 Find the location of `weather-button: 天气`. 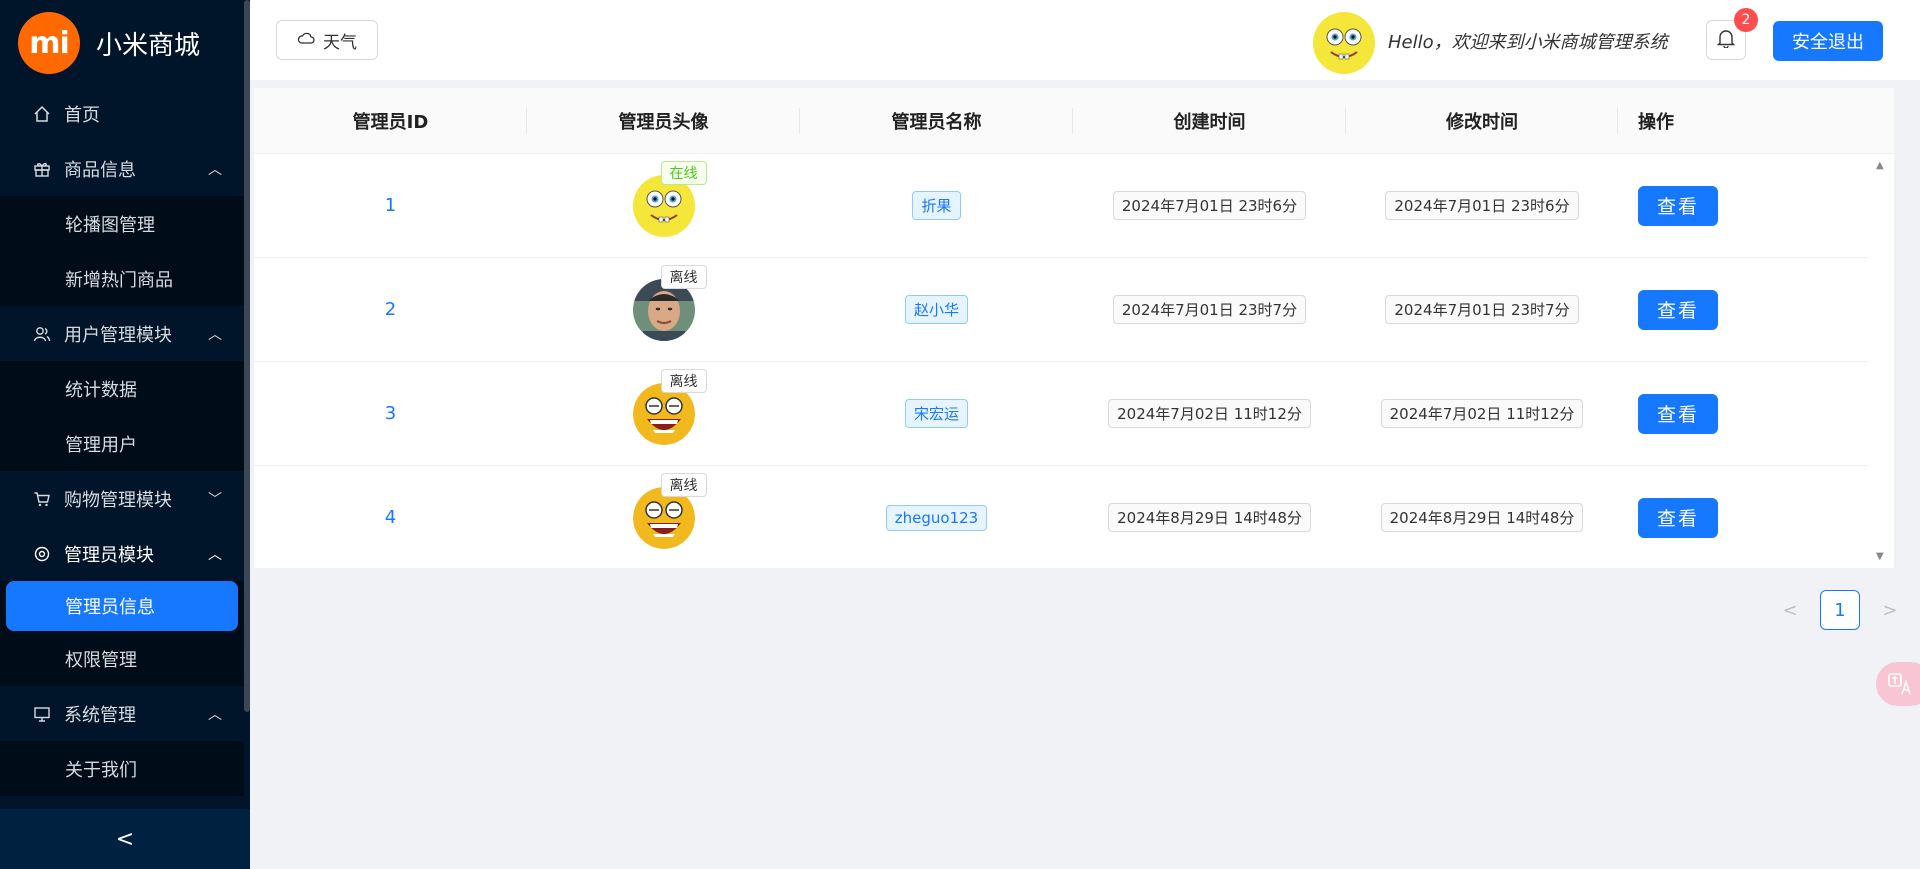

weather-button: 天气 is located at coordinates (327, 40).